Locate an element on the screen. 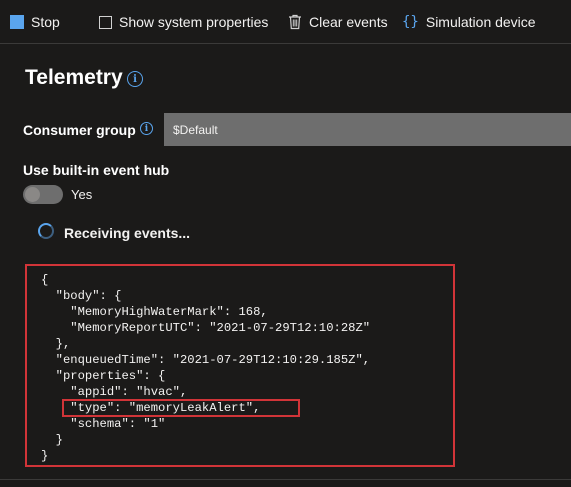  checkbox-icon is located at coordinates (105, 22).